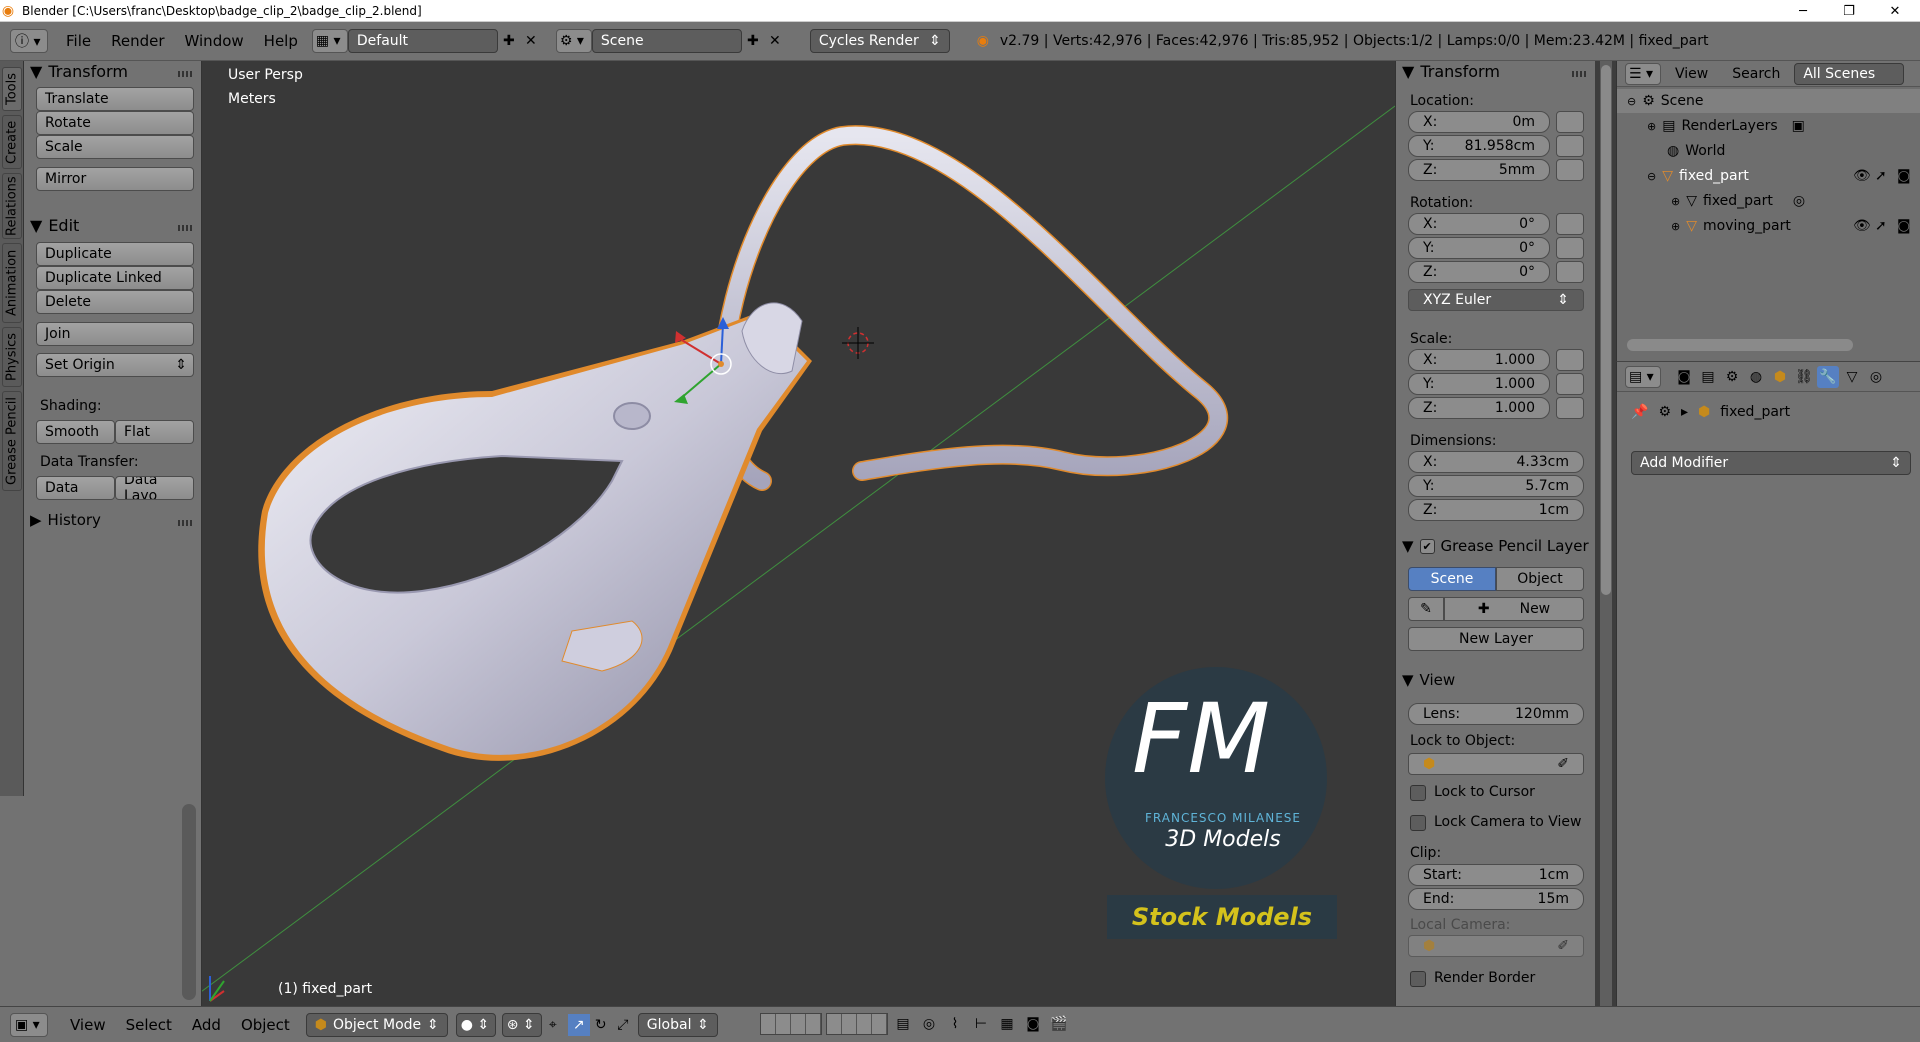 The height and width of the screenshot is (1042, 1920). What do you see at coordinates (79, 71) in the screenshot?
I see `transform-panel-header: ▼ Transform` at bounding box center [79, 71].